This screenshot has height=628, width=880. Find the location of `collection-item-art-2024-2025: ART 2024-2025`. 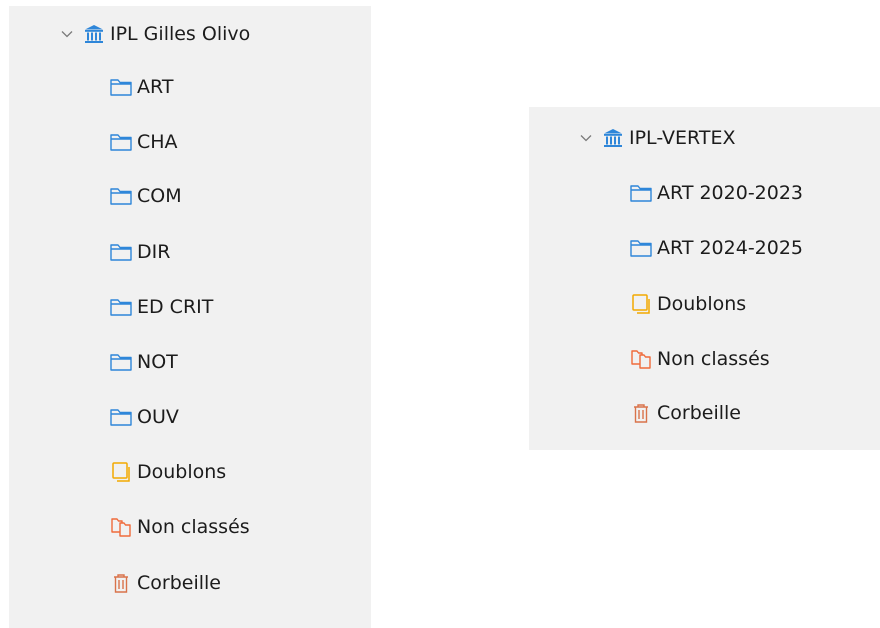

collection-item-art-2024-2025: ART 2024-2025 is located at coordinates (716, 248).